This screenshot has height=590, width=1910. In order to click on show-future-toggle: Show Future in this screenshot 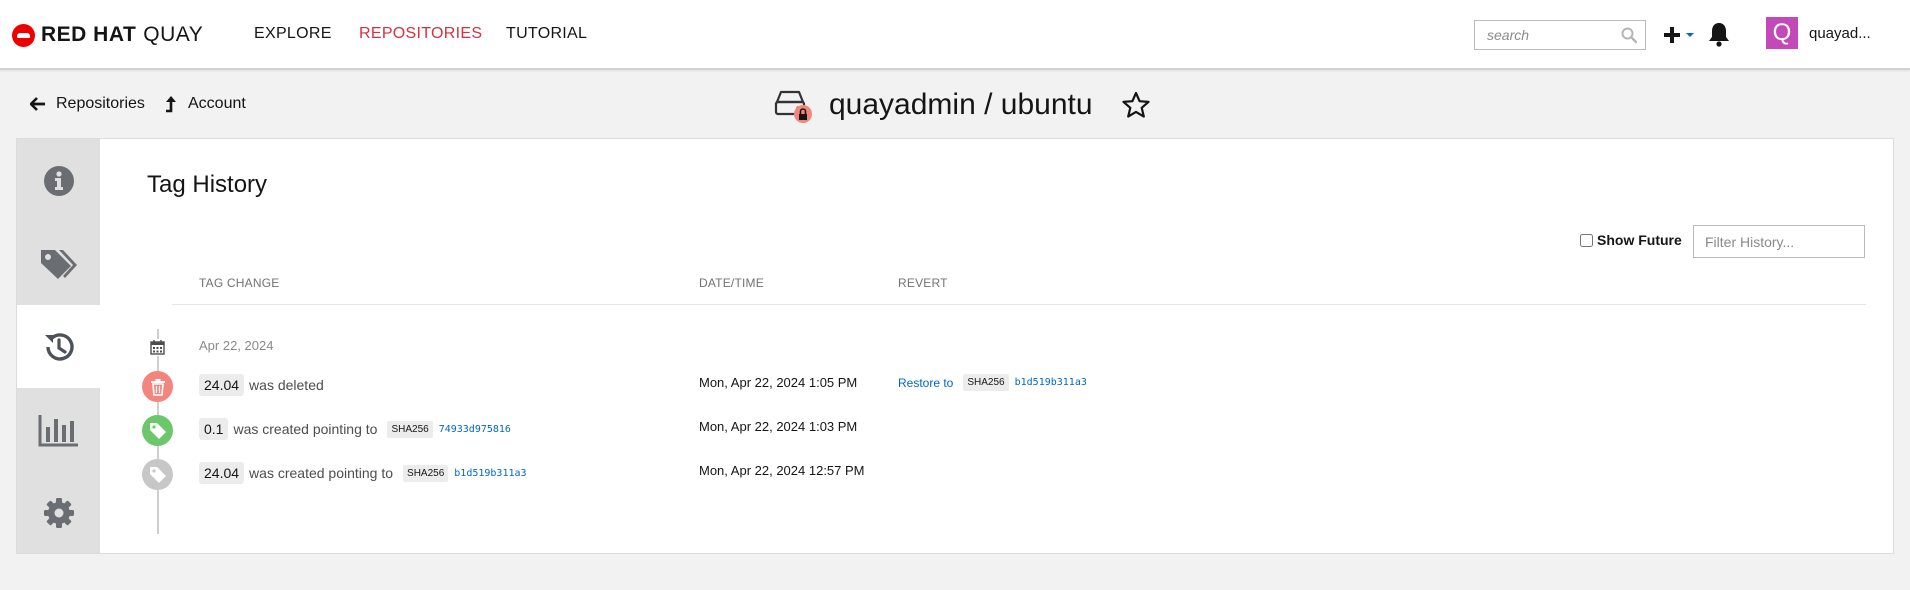, I will do `click(1631, 240)`.